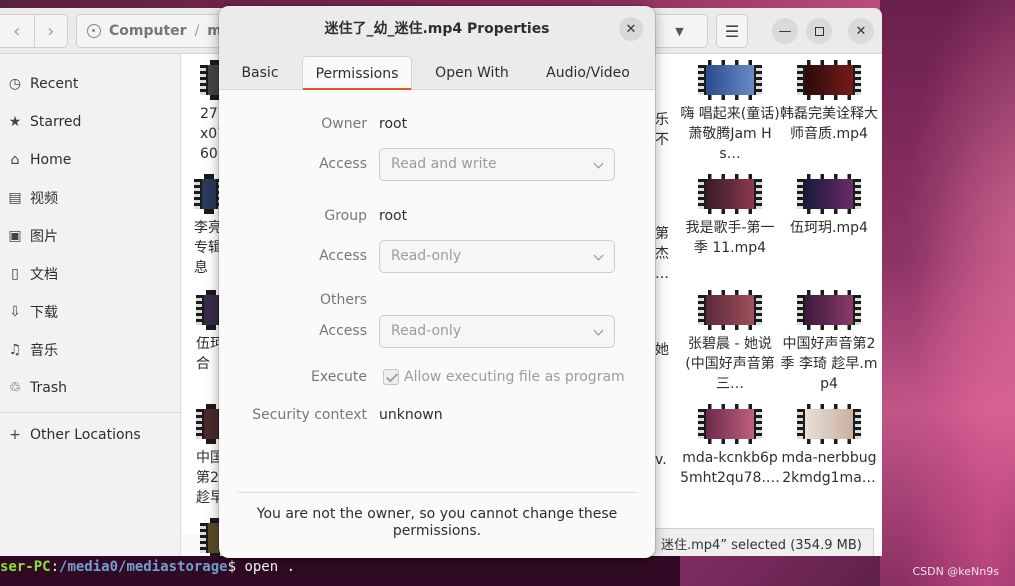 Image resolution: width=1015 pixels, height=586 pixels. I want to click on video-icon: ▤, so click(15, 198).